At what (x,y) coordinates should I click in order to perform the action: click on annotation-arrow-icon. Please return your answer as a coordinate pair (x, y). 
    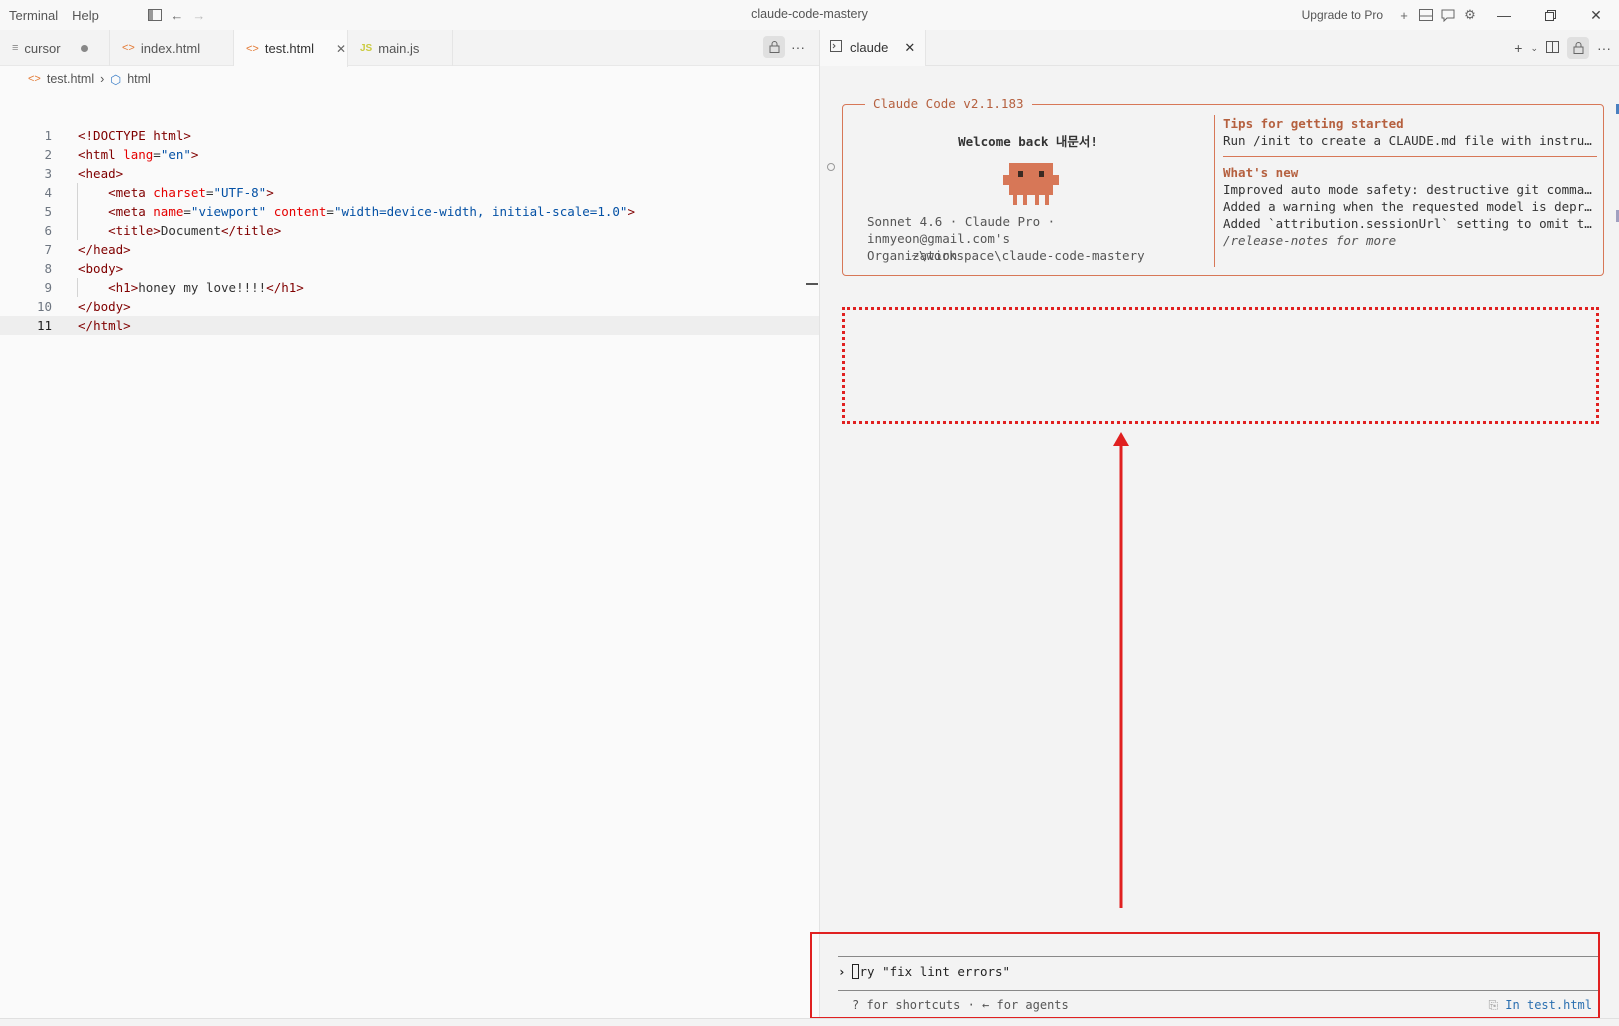
    Looking at the image, I should click on (1121, 670).